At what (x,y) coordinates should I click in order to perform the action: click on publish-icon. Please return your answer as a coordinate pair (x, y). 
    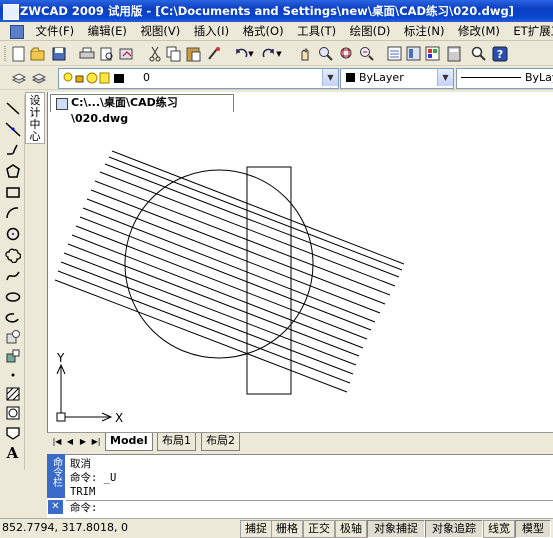
    Looking at the image, I should click on (127, 54).